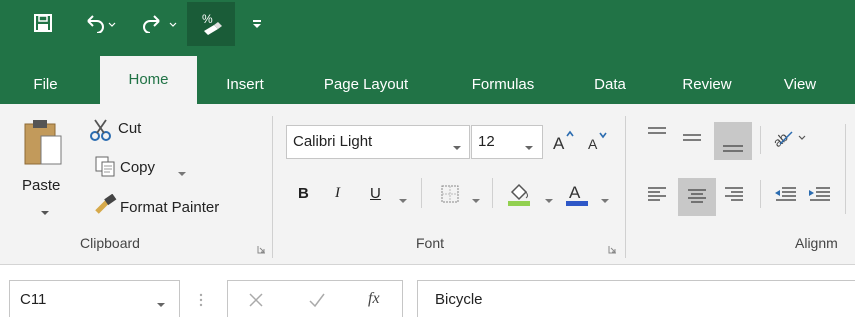  I want to click on save-icon, so click(43, 23).